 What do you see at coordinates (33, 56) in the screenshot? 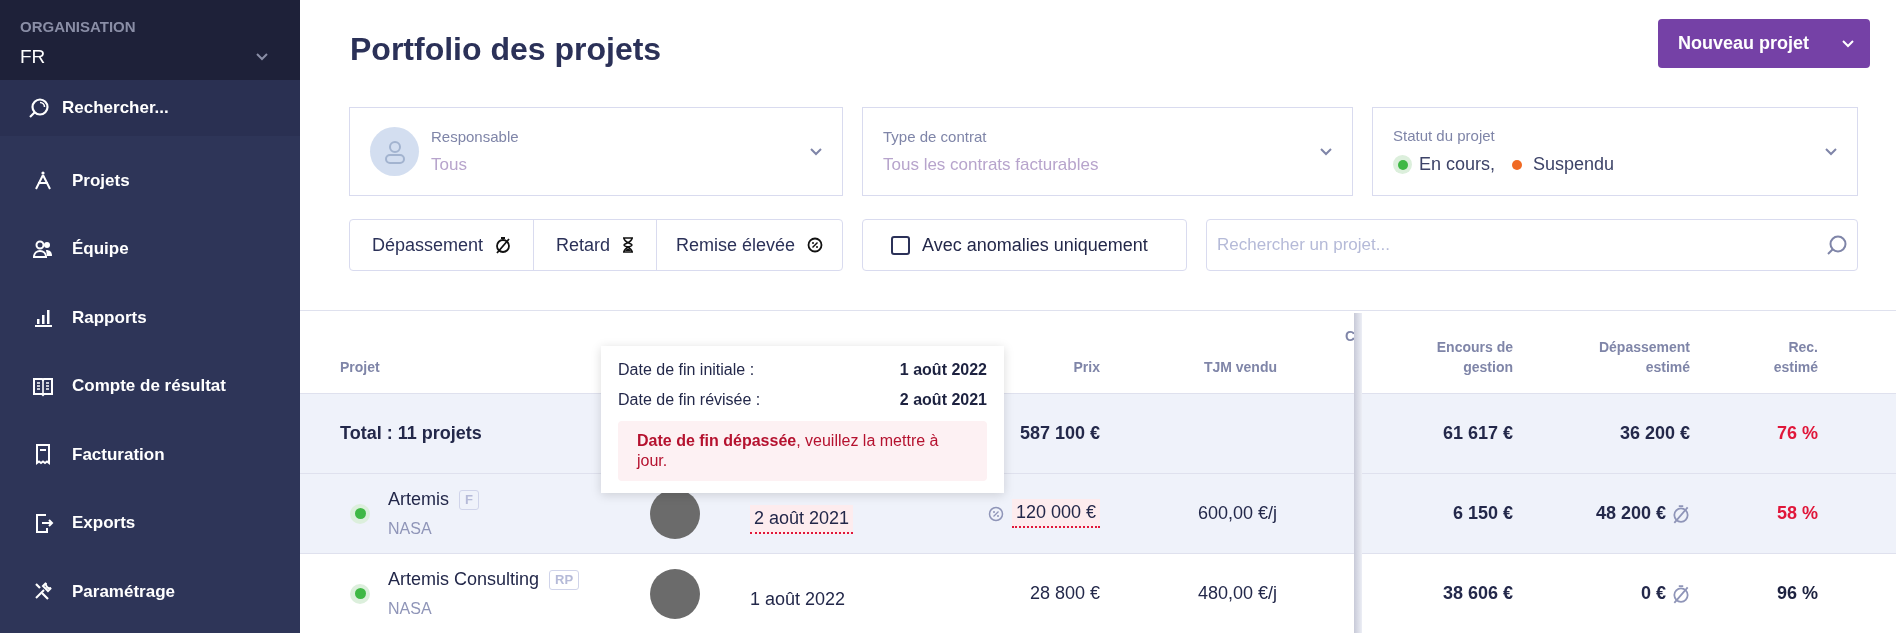
I see `organisation-value: FR` at bounding box center [33, 56].